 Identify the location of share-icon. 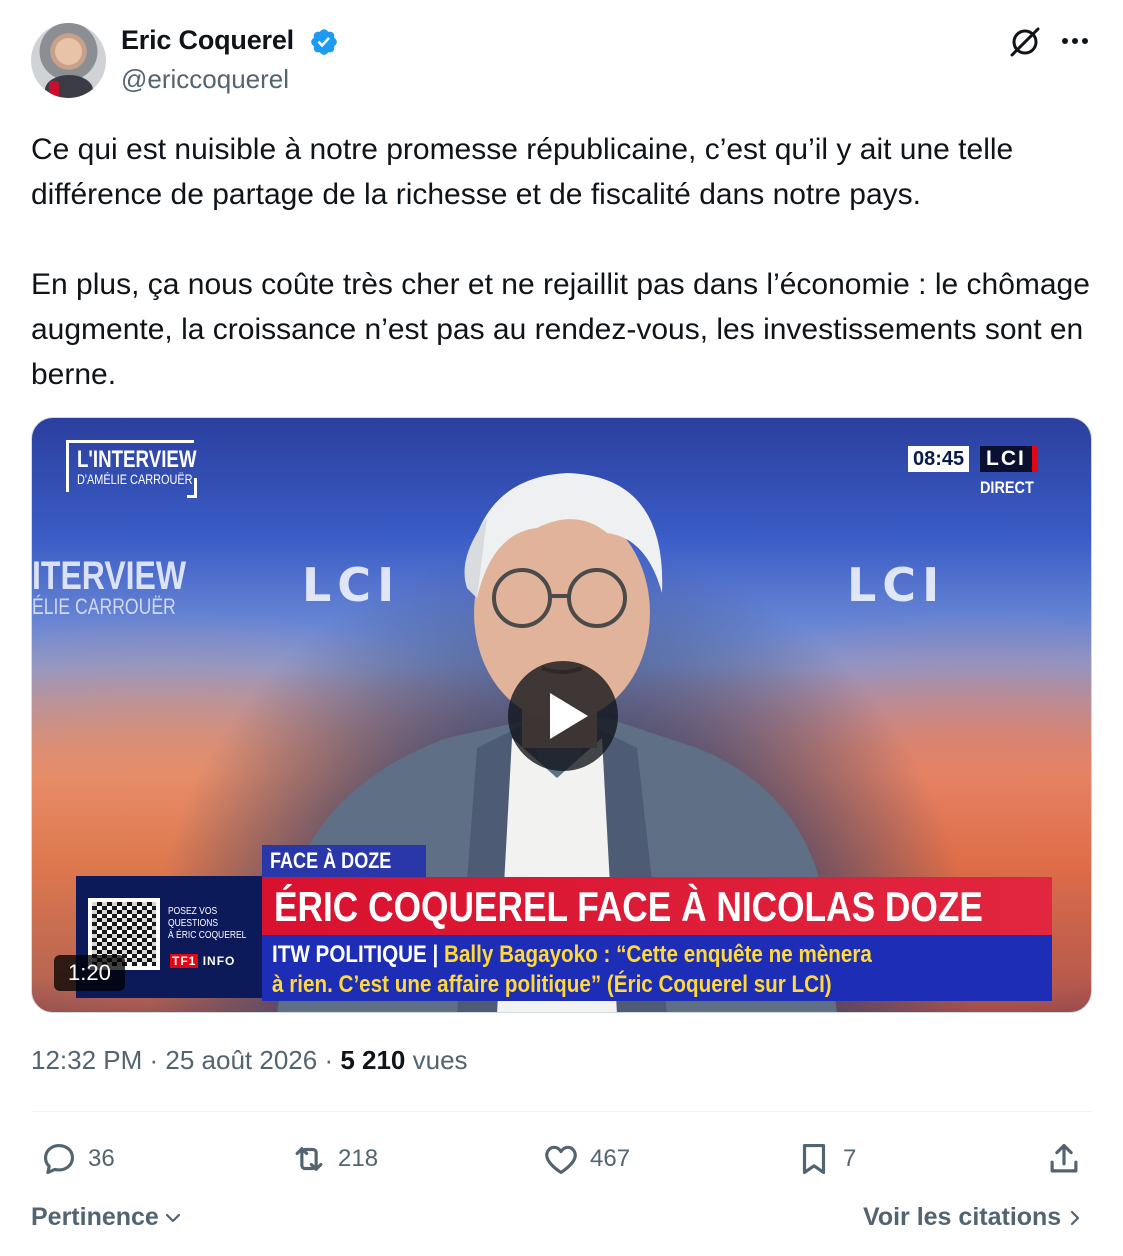
(1064, 1158).